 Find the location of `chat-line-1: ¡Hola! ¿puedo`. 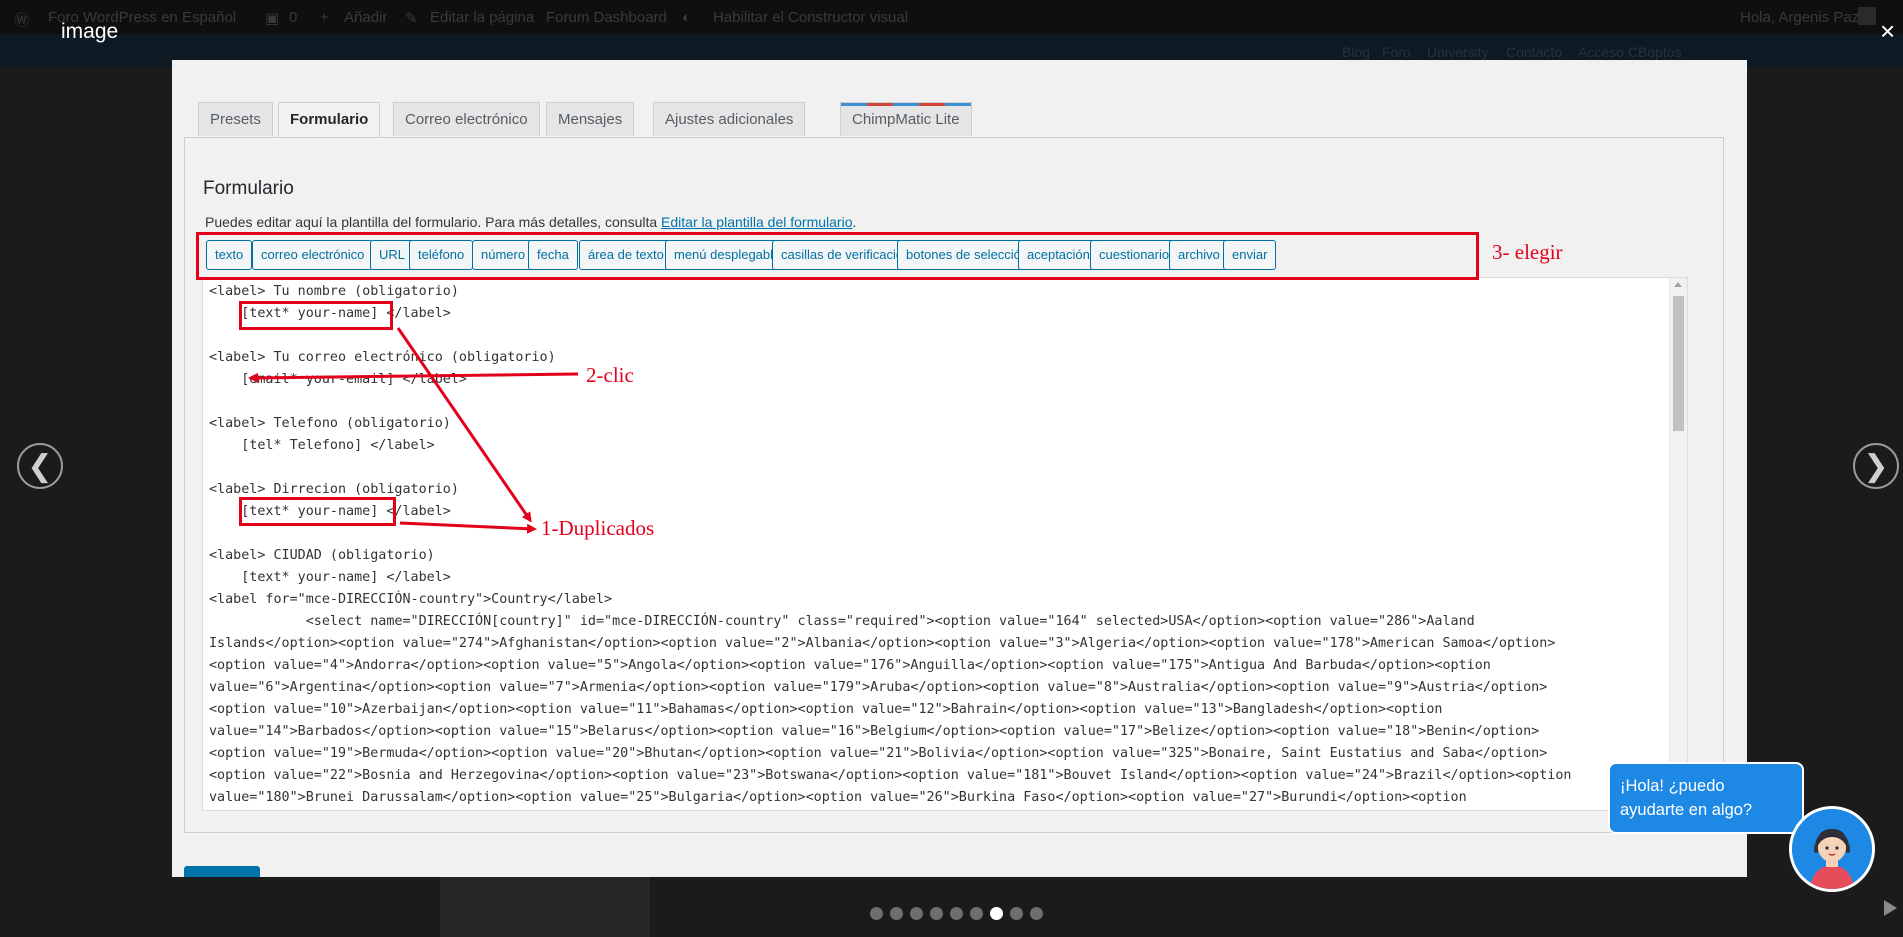

chat-line-1: ¡Hola! ¿puedo is located at coordinates (1672, 786).